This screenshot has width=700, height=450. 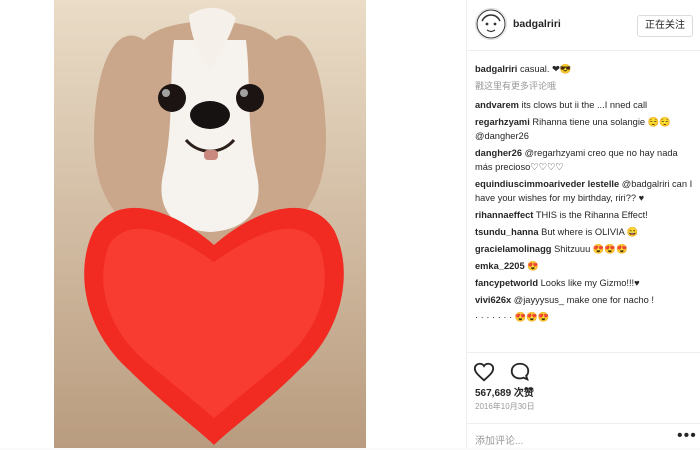 What do you see at coordinates (505, 406) in the screenshot?
I see `post-date: 2016年10月30日` at bounding box center [505, 406].